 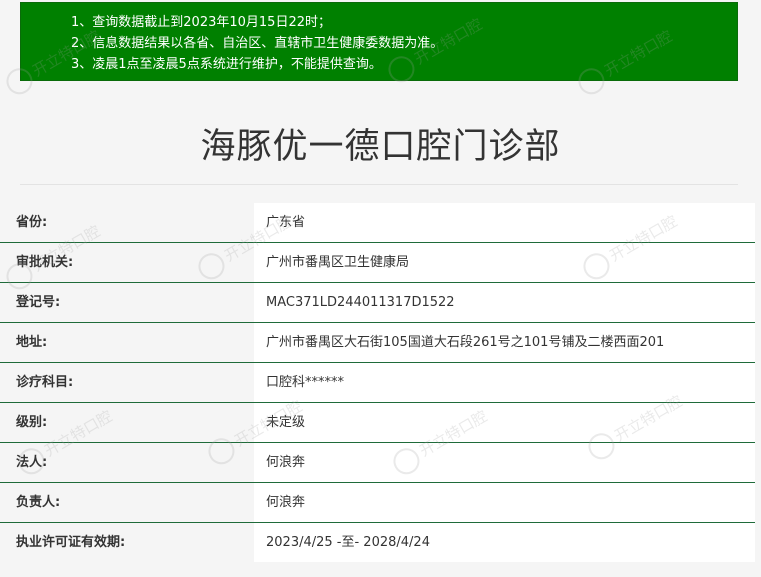 I want to click on table-row-license-validity: 执业许可证有效期: 2023/4/25 -至- 2028/4/24, so click(x=377, y=543).